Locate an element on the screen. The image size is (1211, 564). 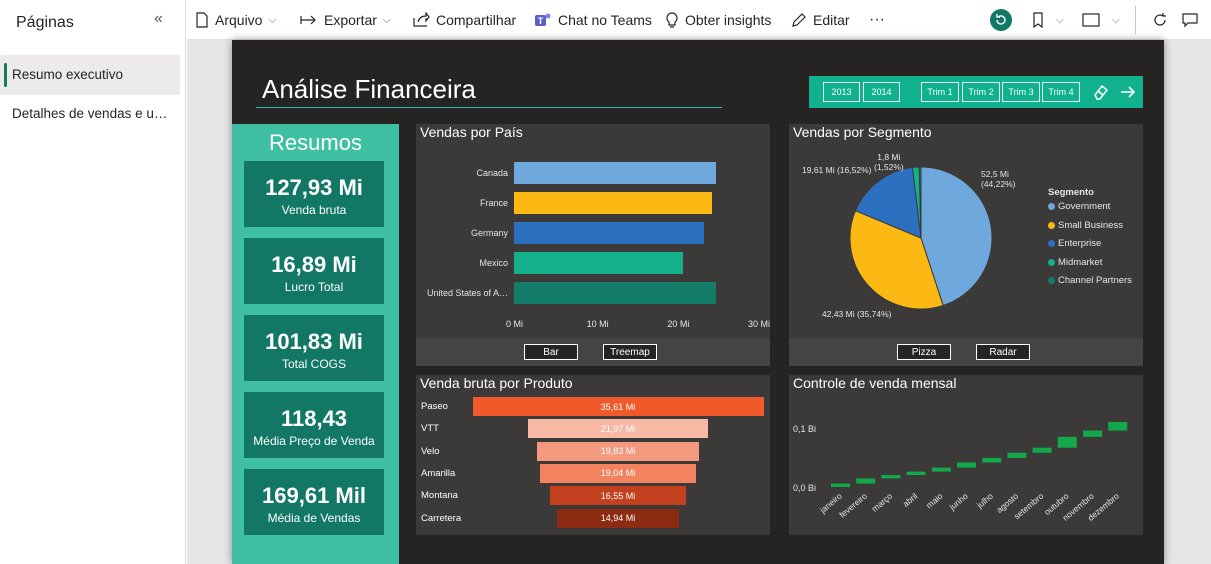
treemap-view-button: Treemap is located at coordinates (630, 352).